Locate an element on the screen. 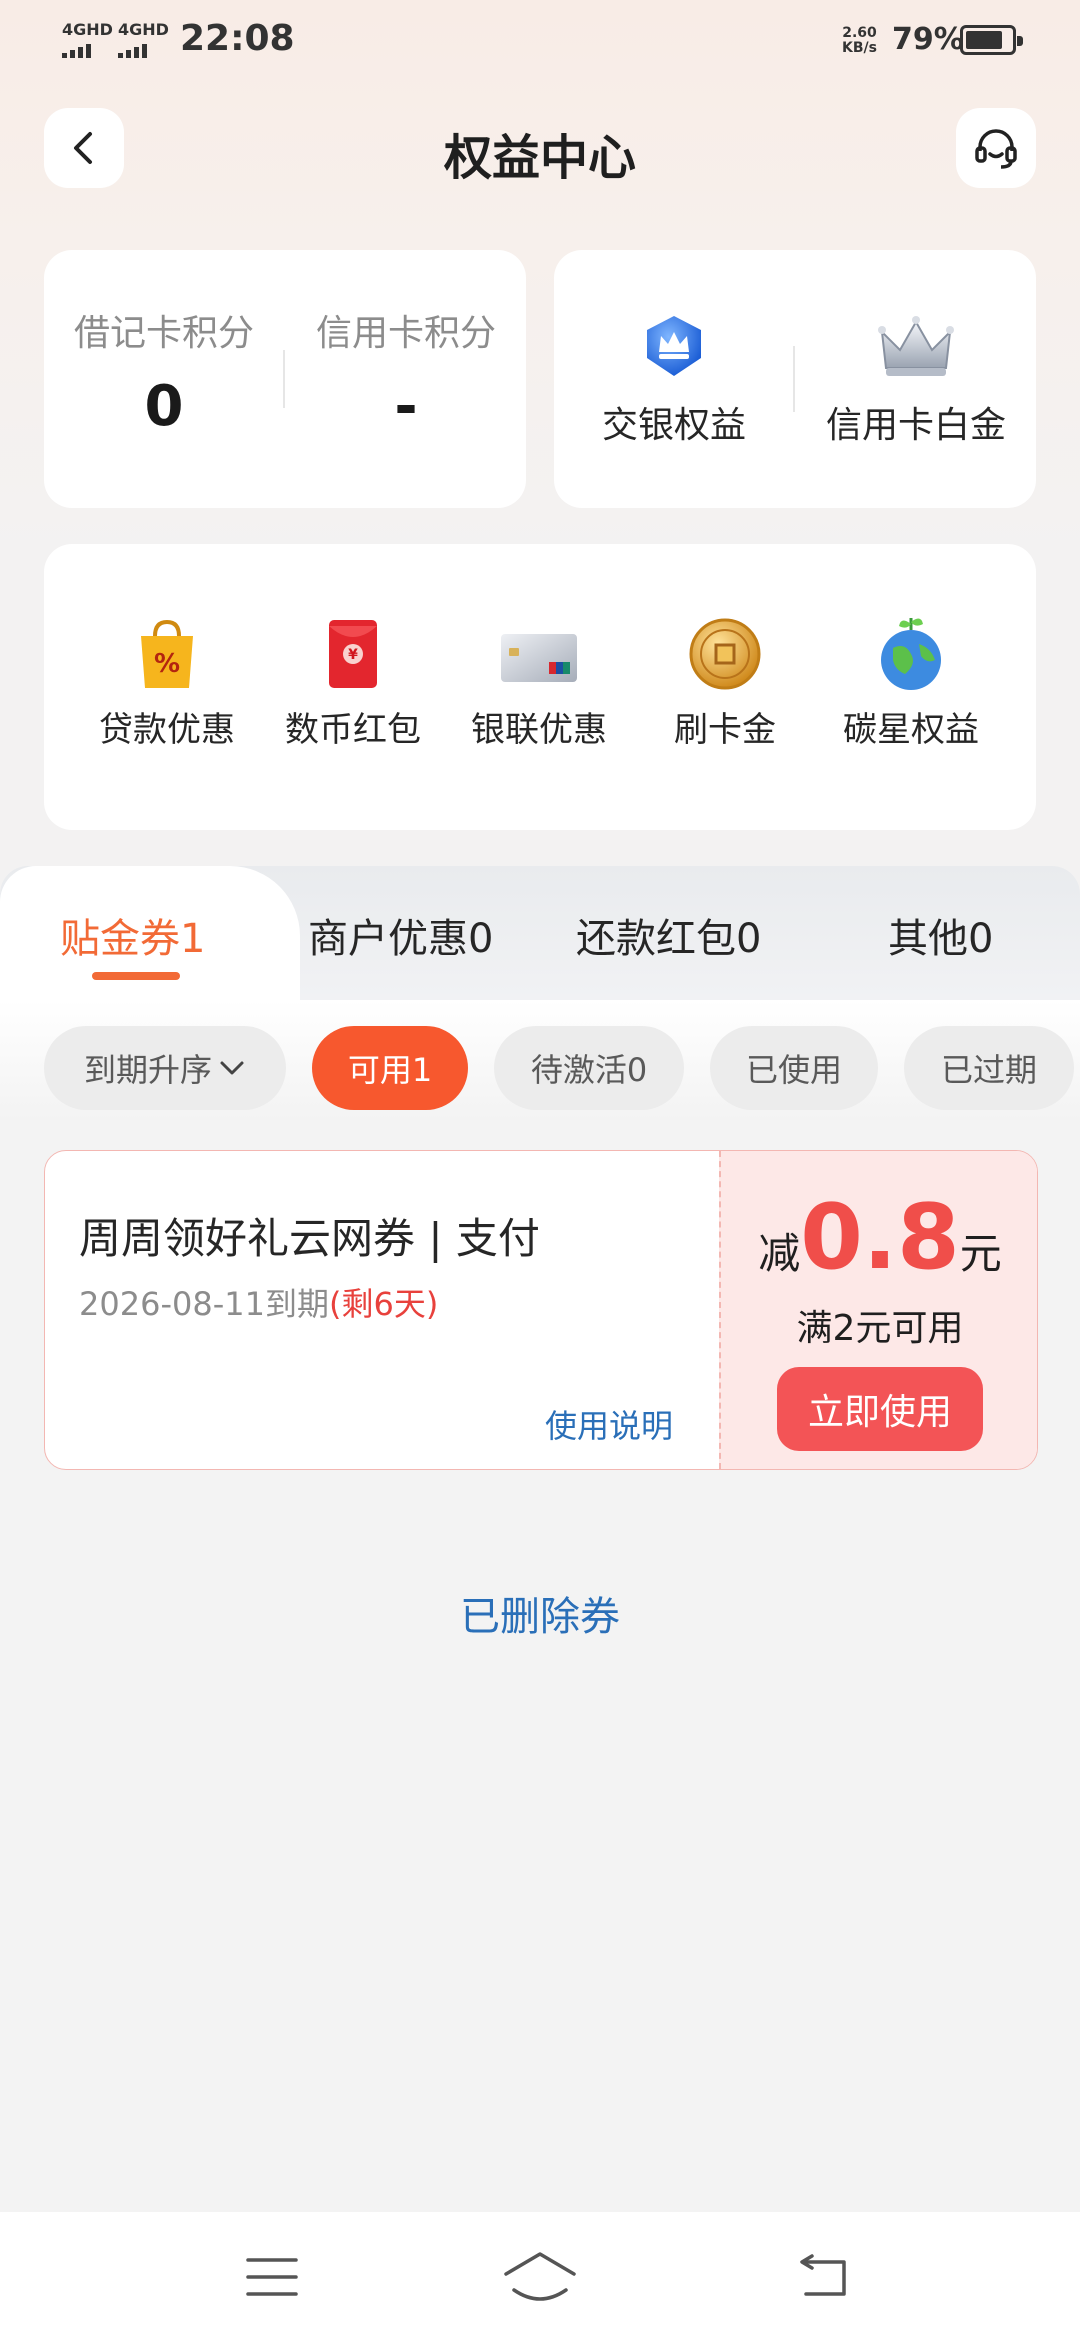 The image size is (1080, 2340). coupon-amount-value: 0.8 is located at coordinates (880, 1237).